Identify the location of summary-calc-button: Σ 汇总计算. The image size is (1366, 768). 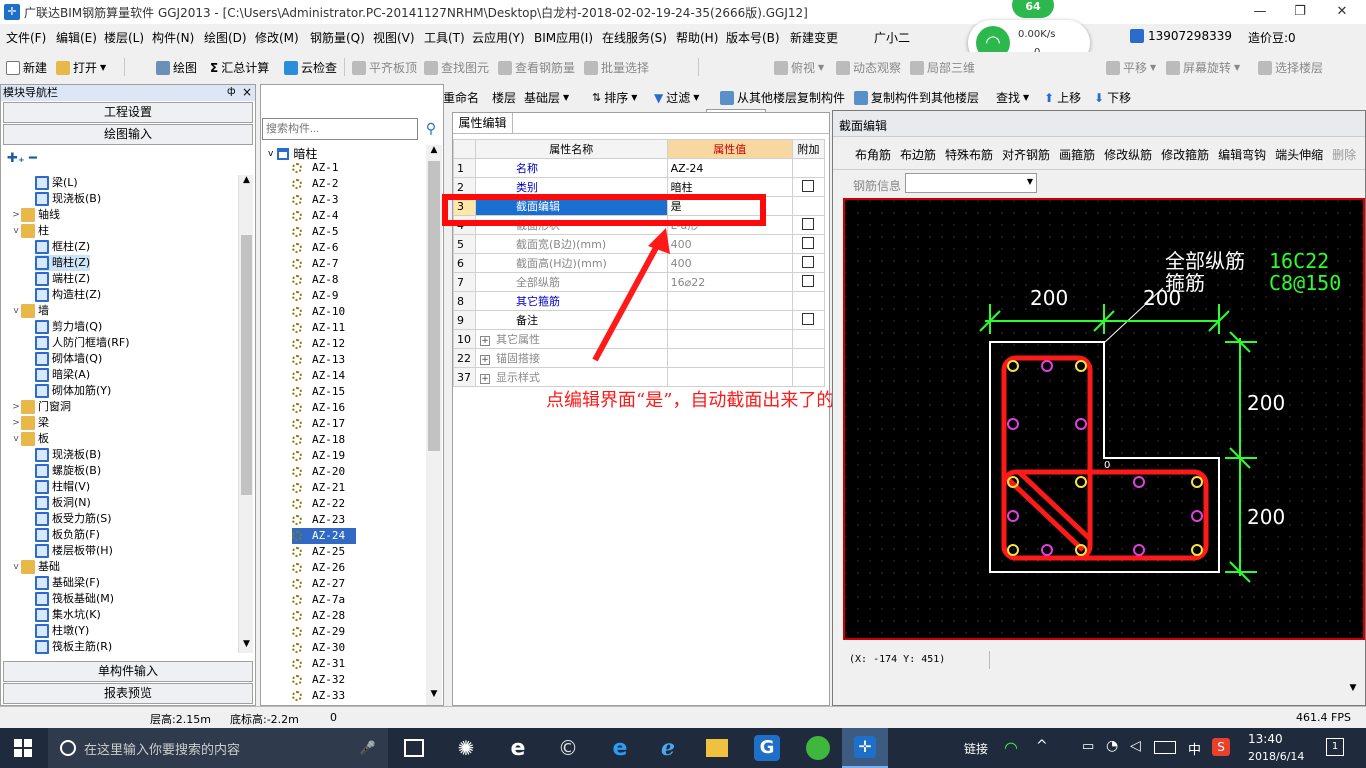
(239, 67).